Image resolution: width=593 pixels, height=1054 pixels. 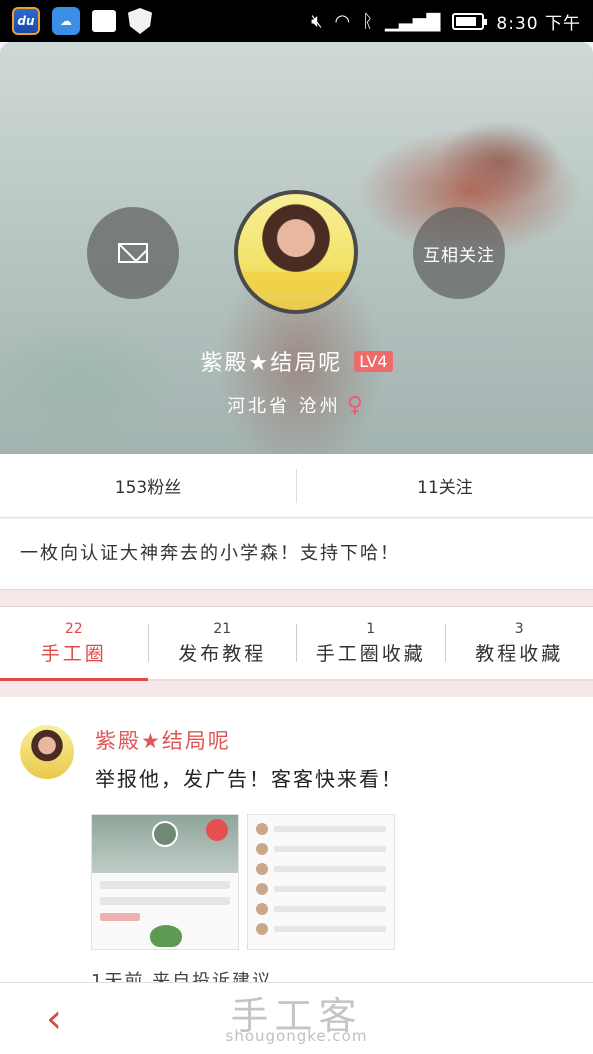 What do you see at coordinates (371, 628) in the screenshot?
I see `tab-count: 1` at bounding box center [371, 628].